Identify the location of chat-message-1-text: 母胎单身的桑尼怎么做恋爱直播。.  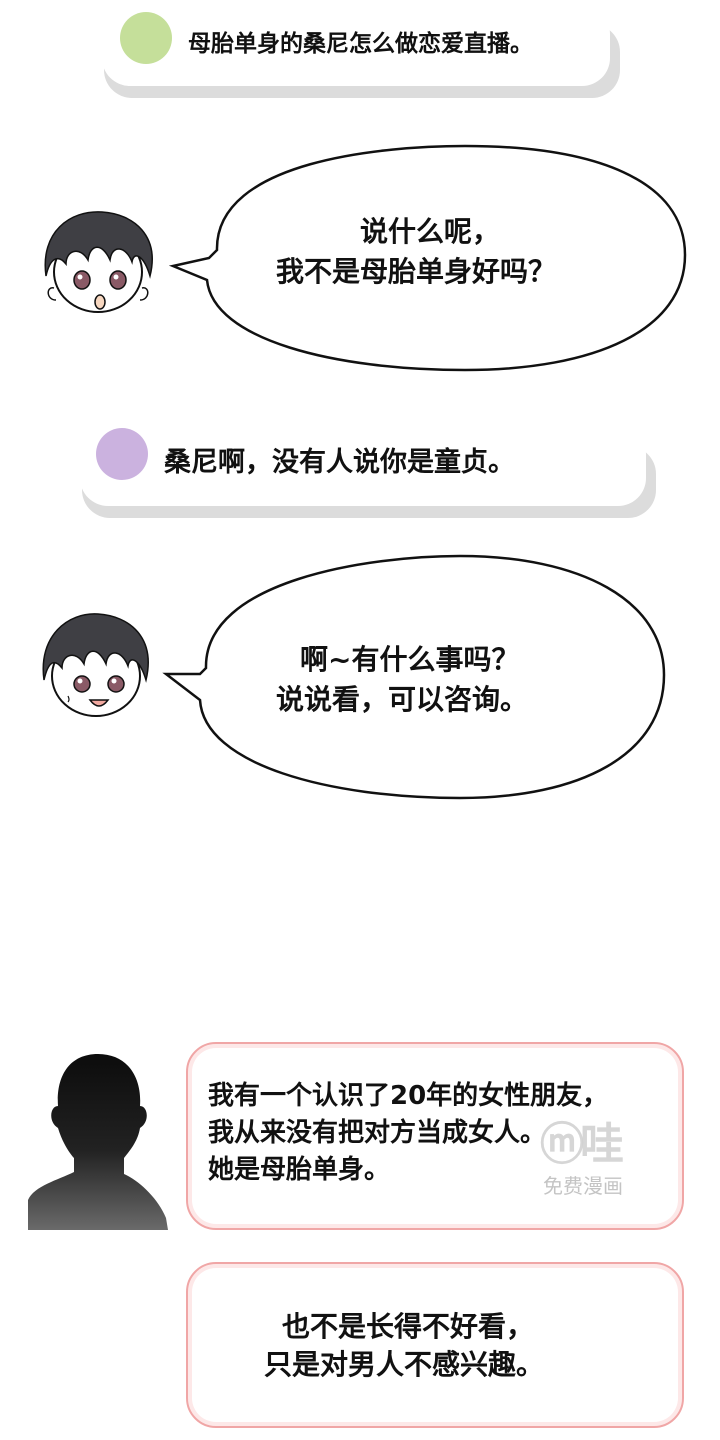
(360, 44).